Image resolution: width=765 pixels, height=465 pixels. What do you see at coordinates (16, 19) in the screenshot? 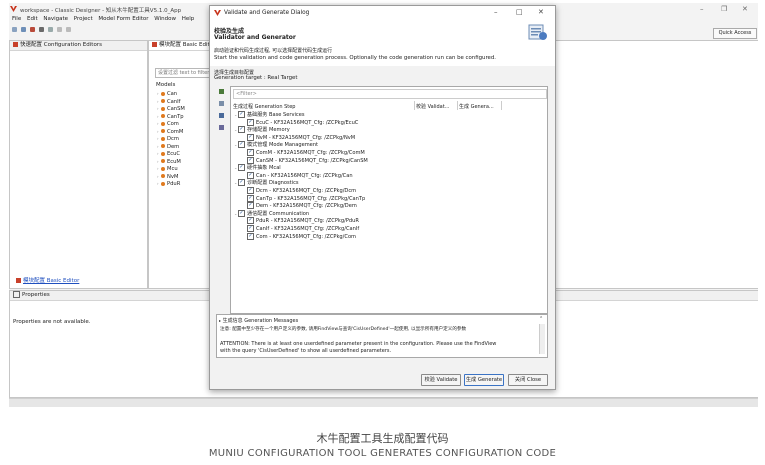
I see `menu-file: File` at bounding box center [16, 19].